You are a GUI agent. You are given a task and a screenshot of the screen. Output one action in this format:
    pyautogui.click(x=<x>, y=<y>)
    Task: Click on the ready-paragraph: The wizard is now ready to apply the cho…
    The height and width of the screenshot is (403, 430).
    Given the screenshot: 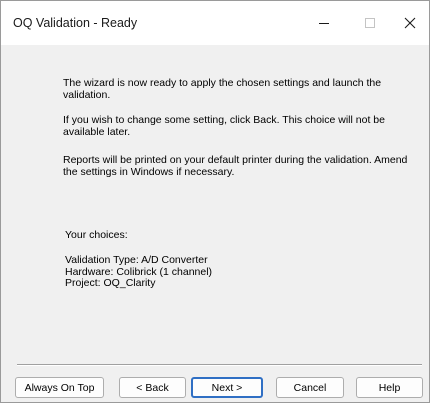 What is the action you would take?
    pyautogui.click(x=222, y=89)
    